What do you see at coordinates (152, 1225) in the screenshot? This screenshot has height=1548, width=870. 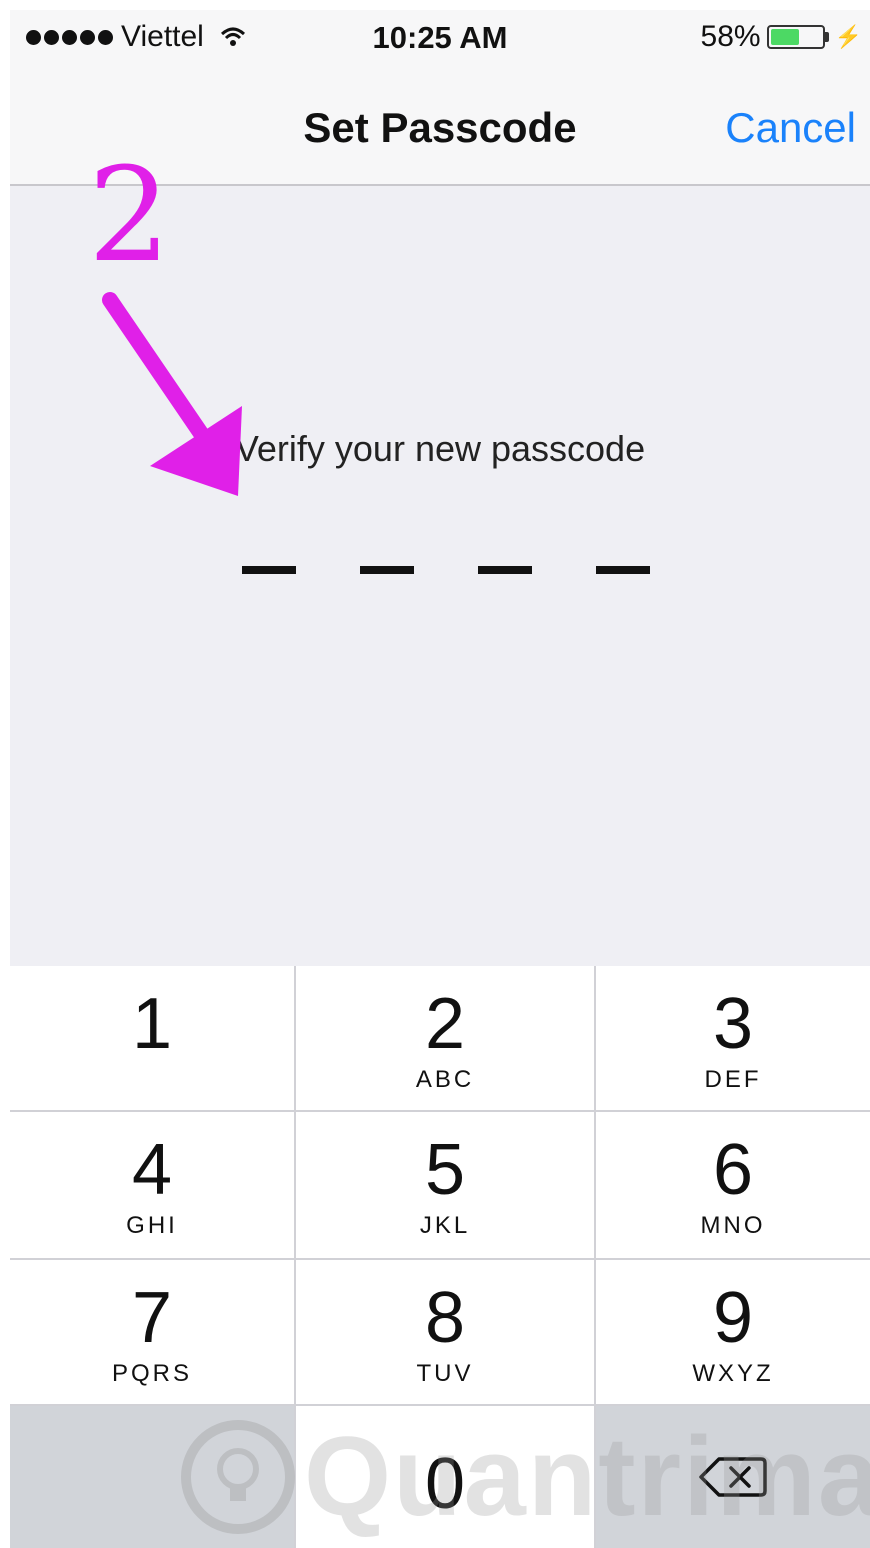 I see `key-letters: GHI` at bounding box center [152, 1225].